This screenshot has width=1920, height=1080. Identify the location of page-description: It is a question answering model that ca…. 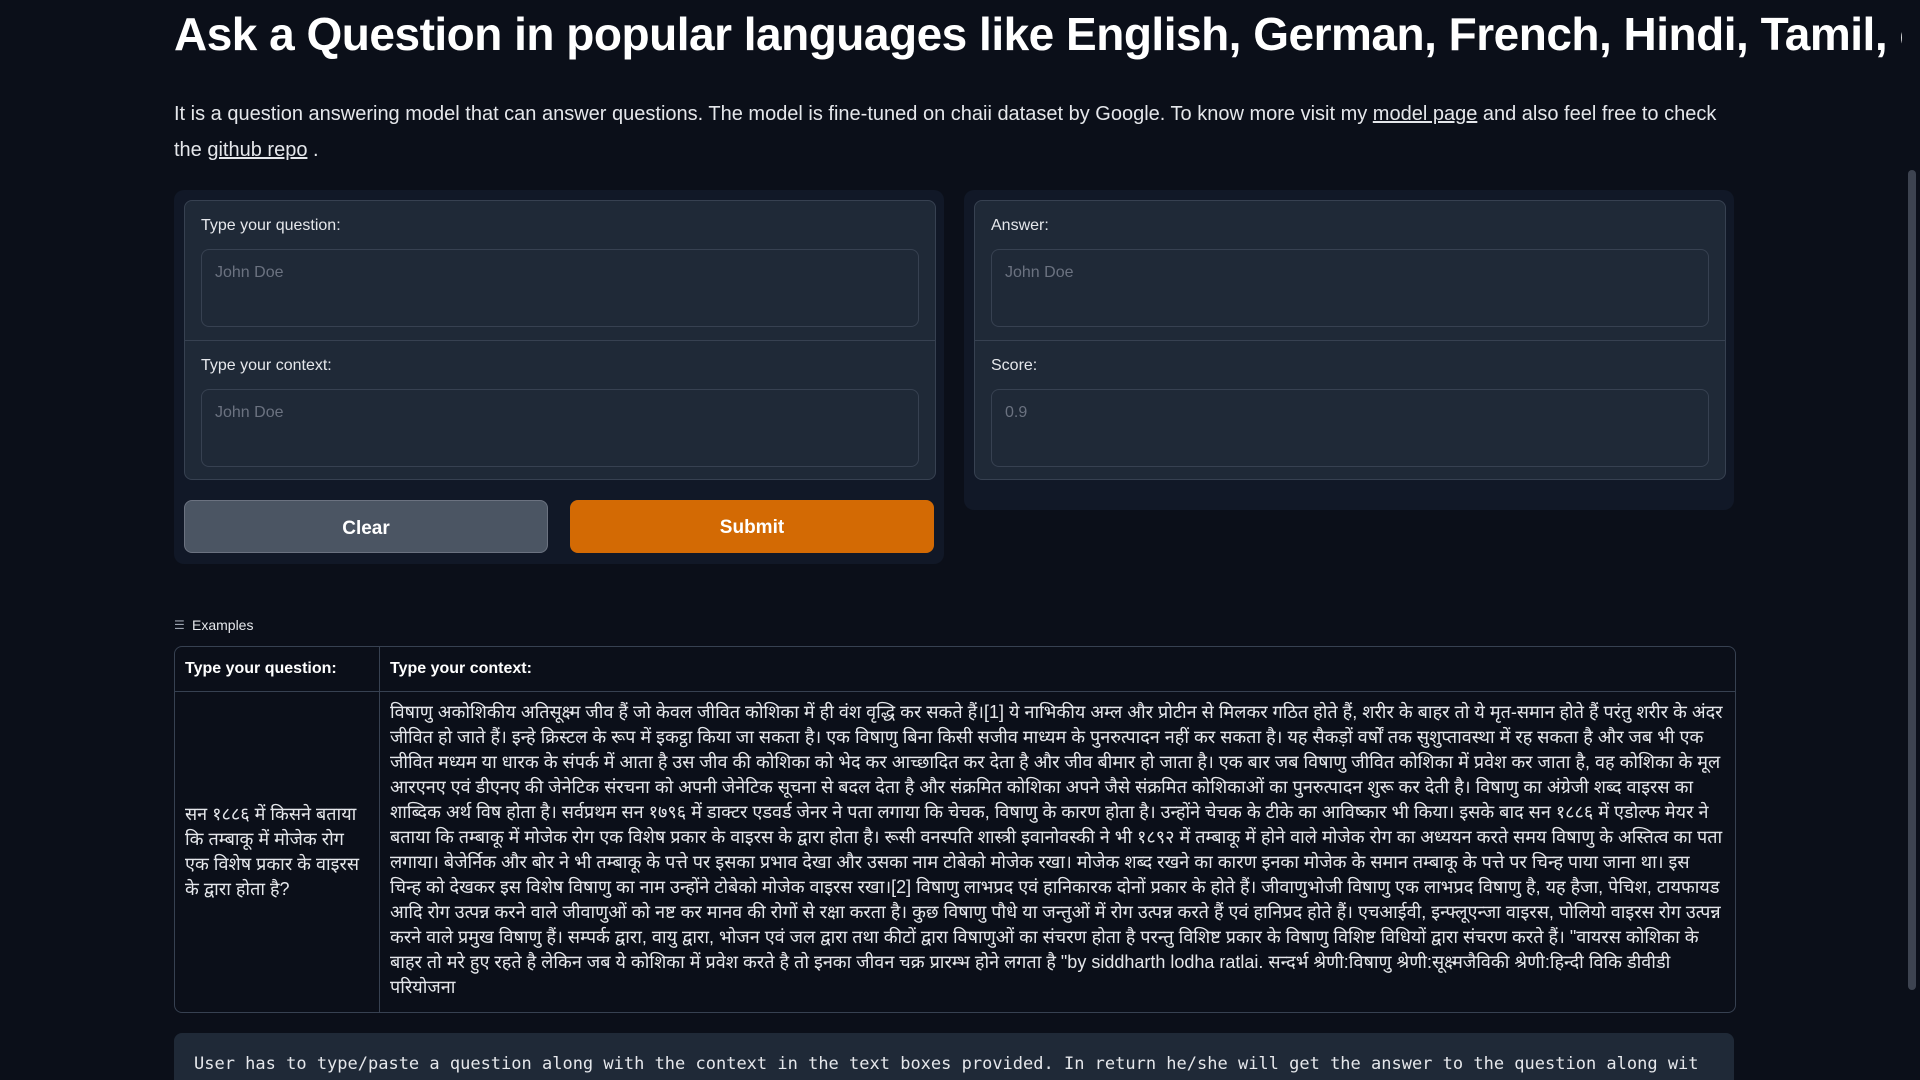
(954, 132).